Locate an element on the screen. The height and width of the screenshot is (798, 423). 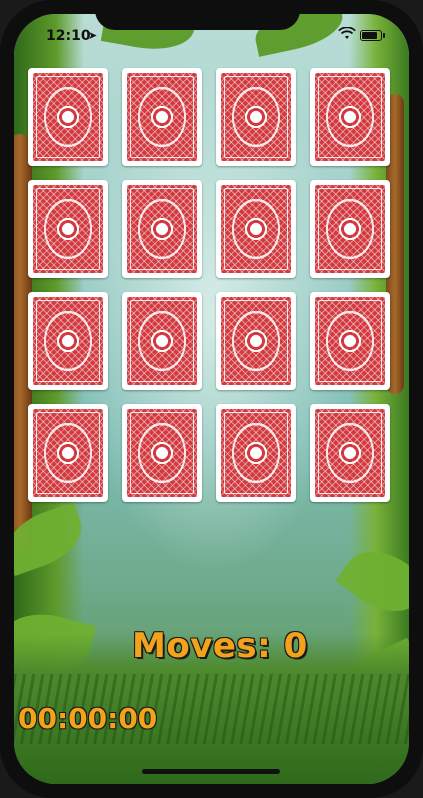
game-timer: 00:00:00 is located at coordinates (88, 718).